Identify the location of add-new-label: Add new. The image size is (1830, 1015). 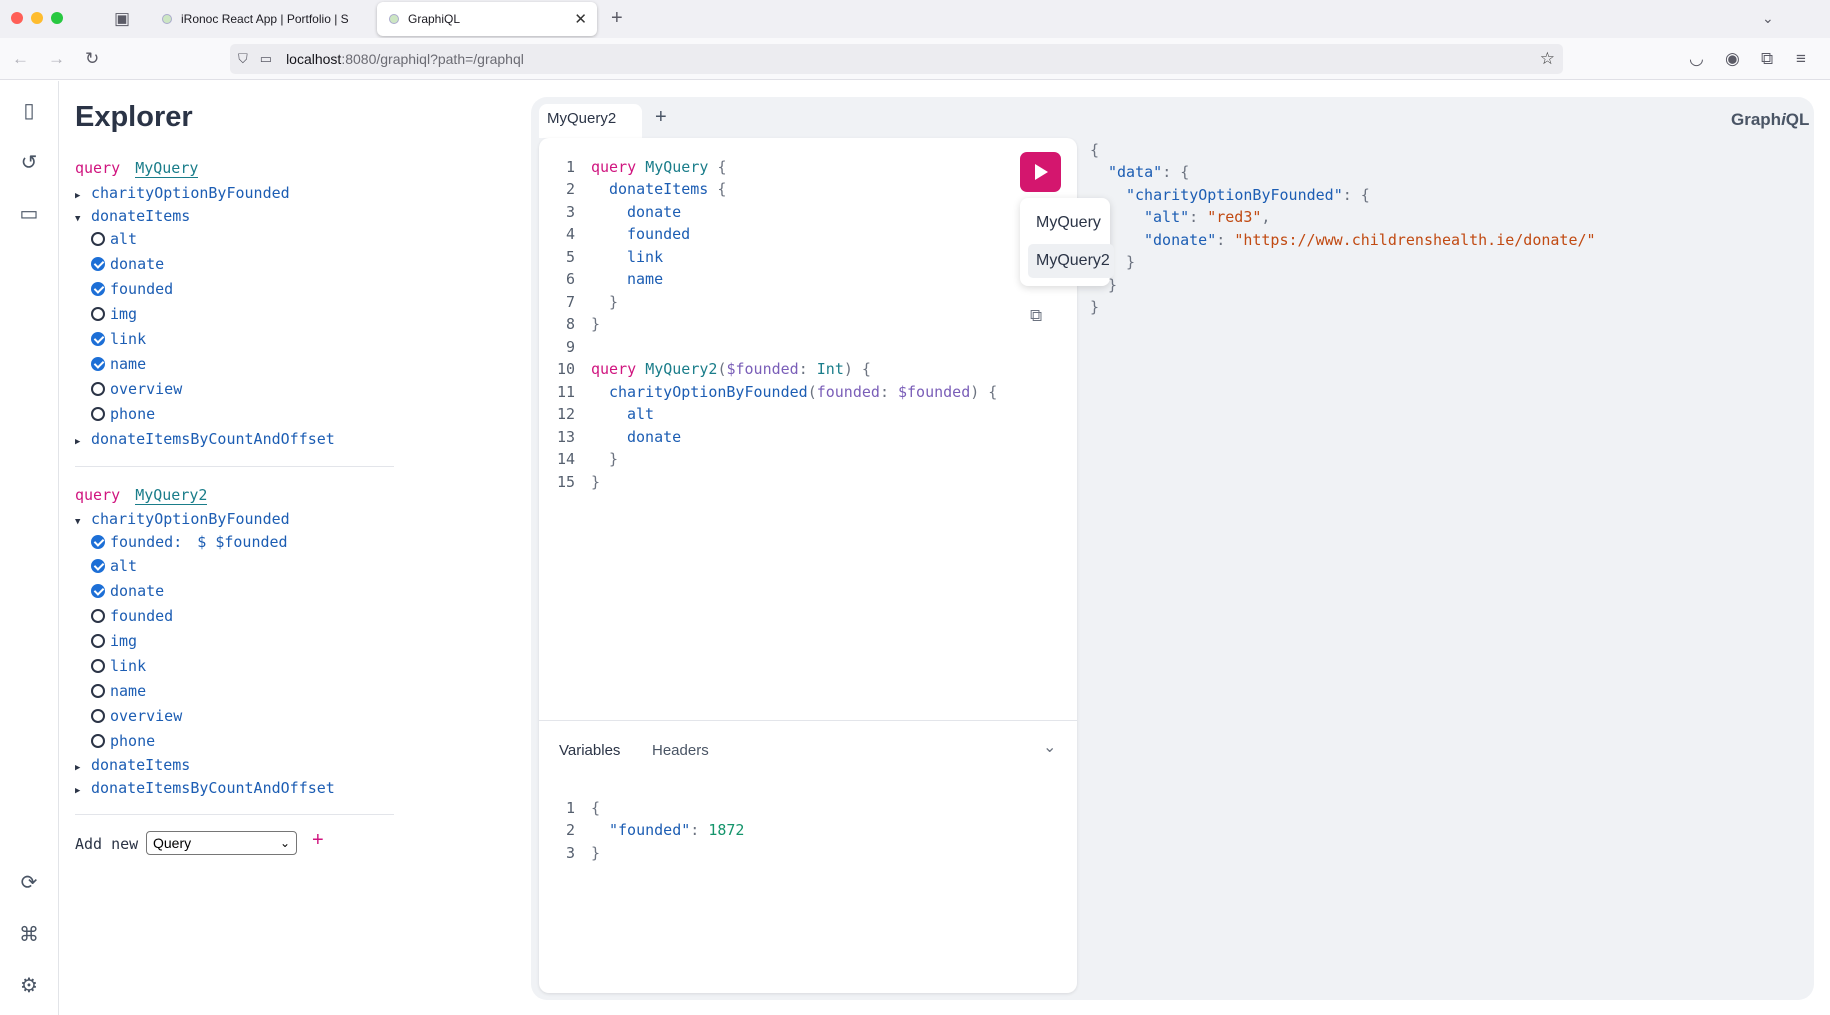
(107, 844).